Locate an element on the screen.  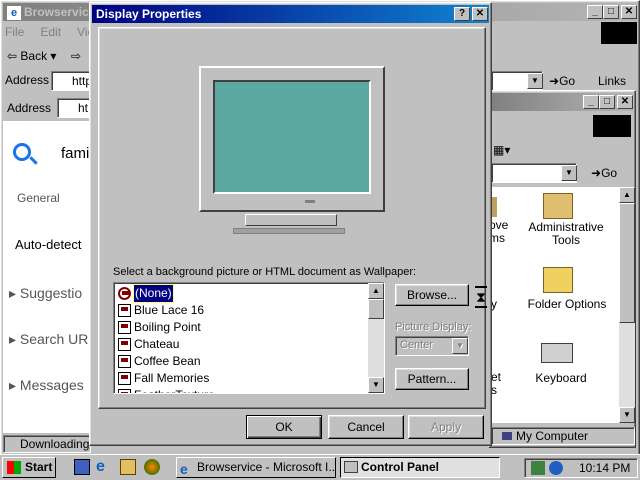
cp-scroll-thumb is located at coordinates (627, 263).